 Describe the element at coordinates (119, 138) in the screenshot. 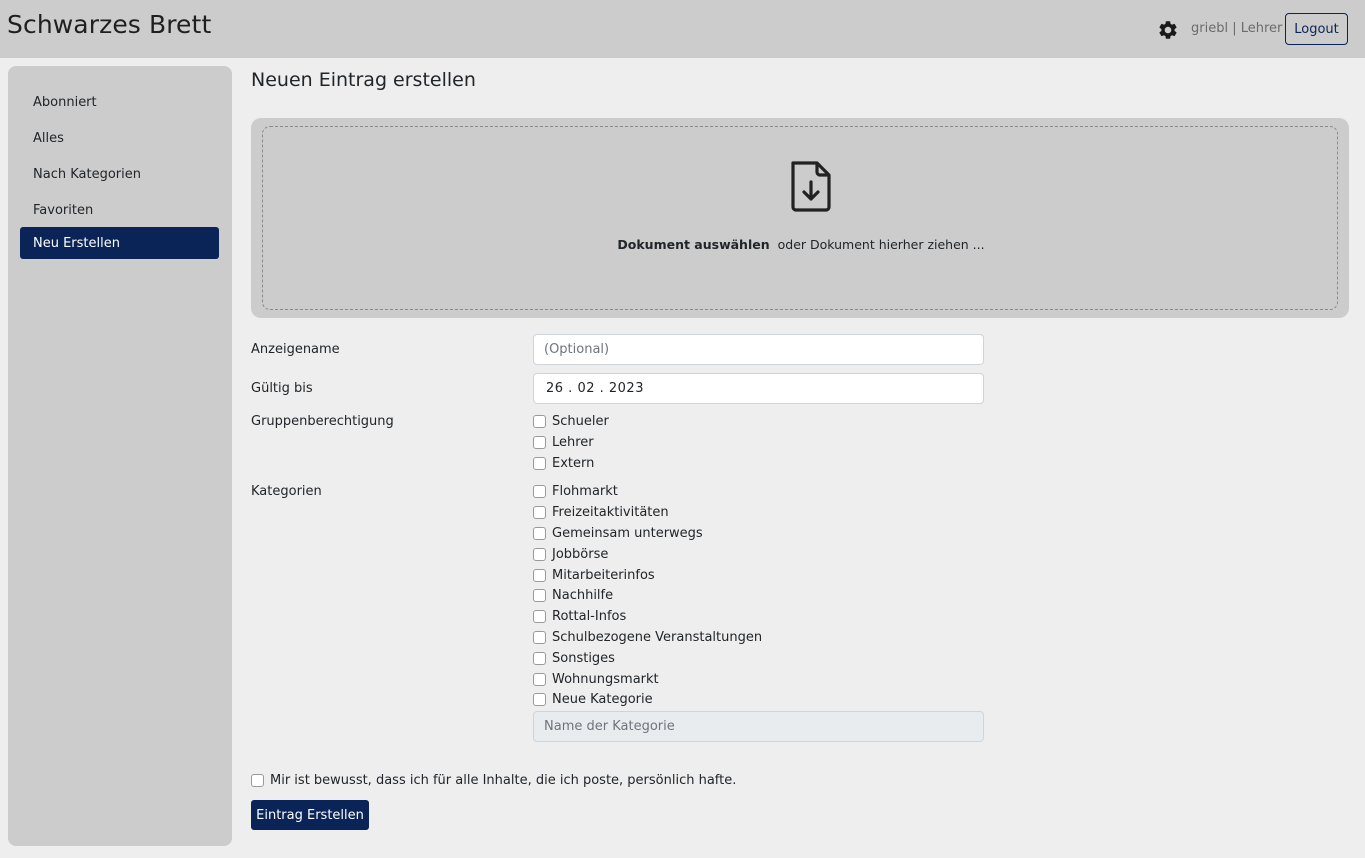

I see `sidebar-item-alles: Alles` at that location.